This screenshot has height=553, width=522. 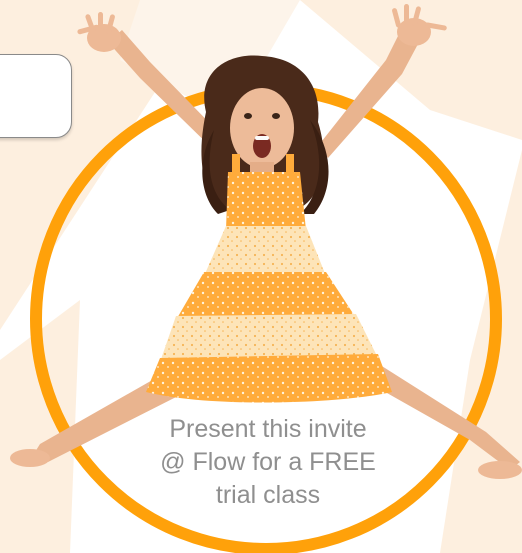 I want to click on invite-line-2: @ Flow for a FREE, so click(x=268, y=462).